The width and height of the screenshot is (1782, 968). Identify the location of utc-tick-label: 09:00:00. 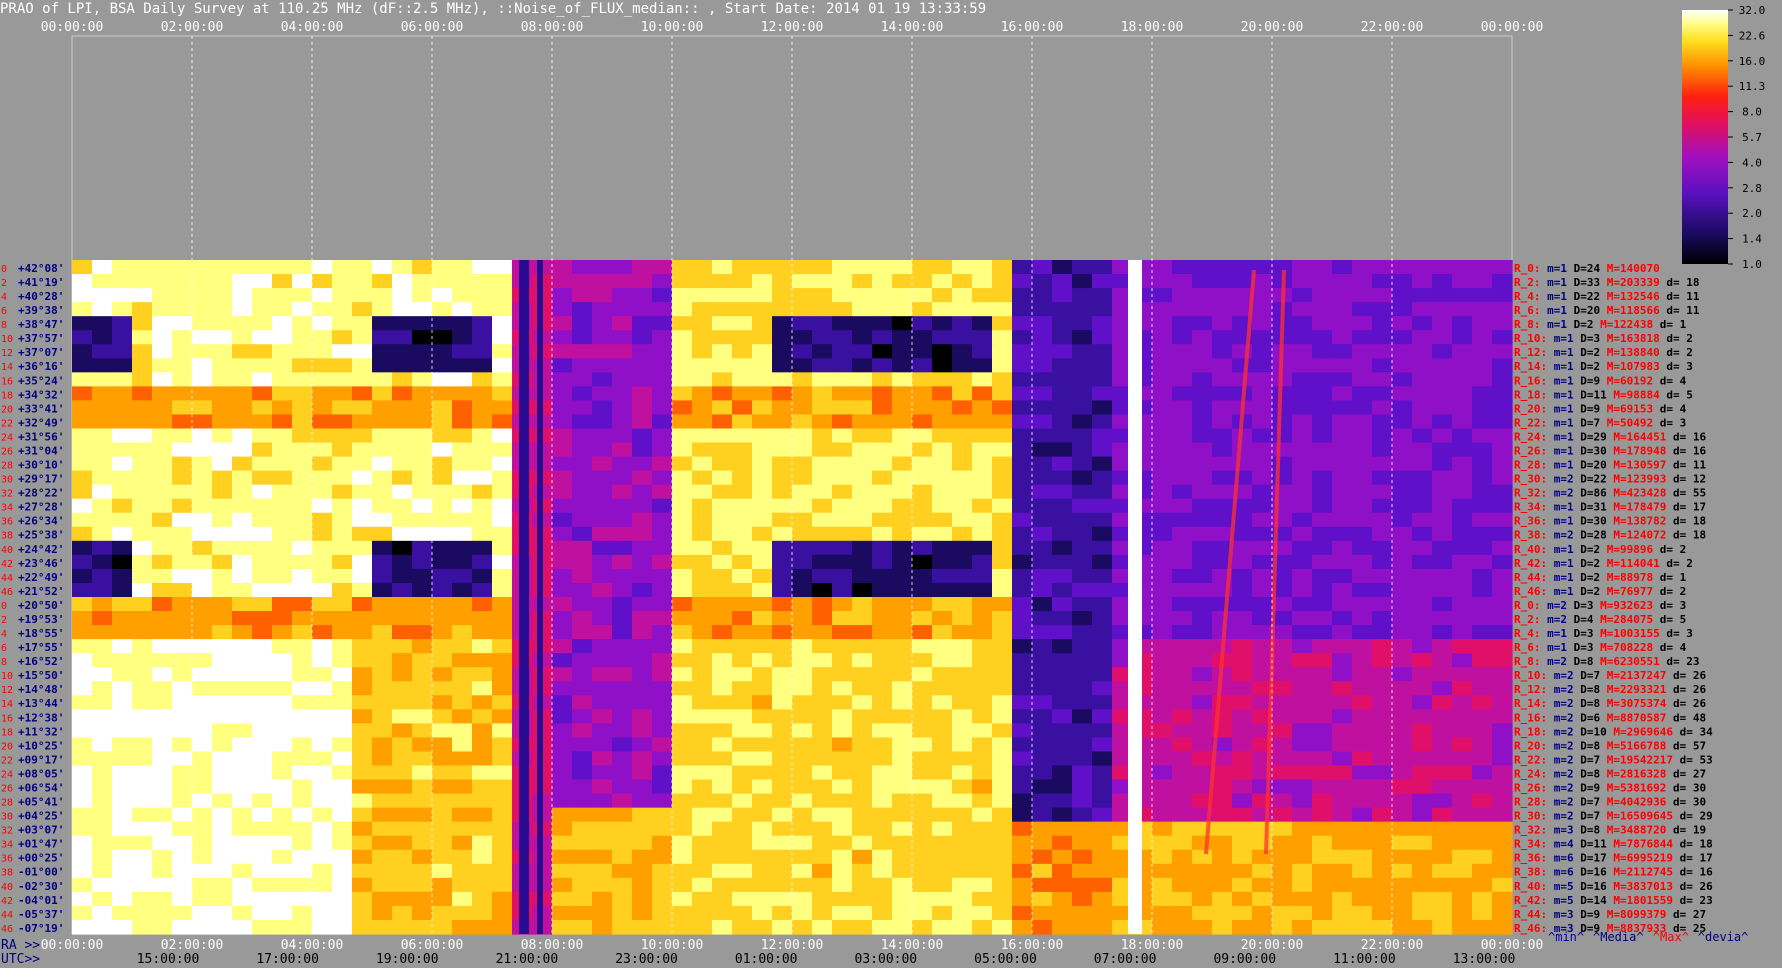
(1244, 959).